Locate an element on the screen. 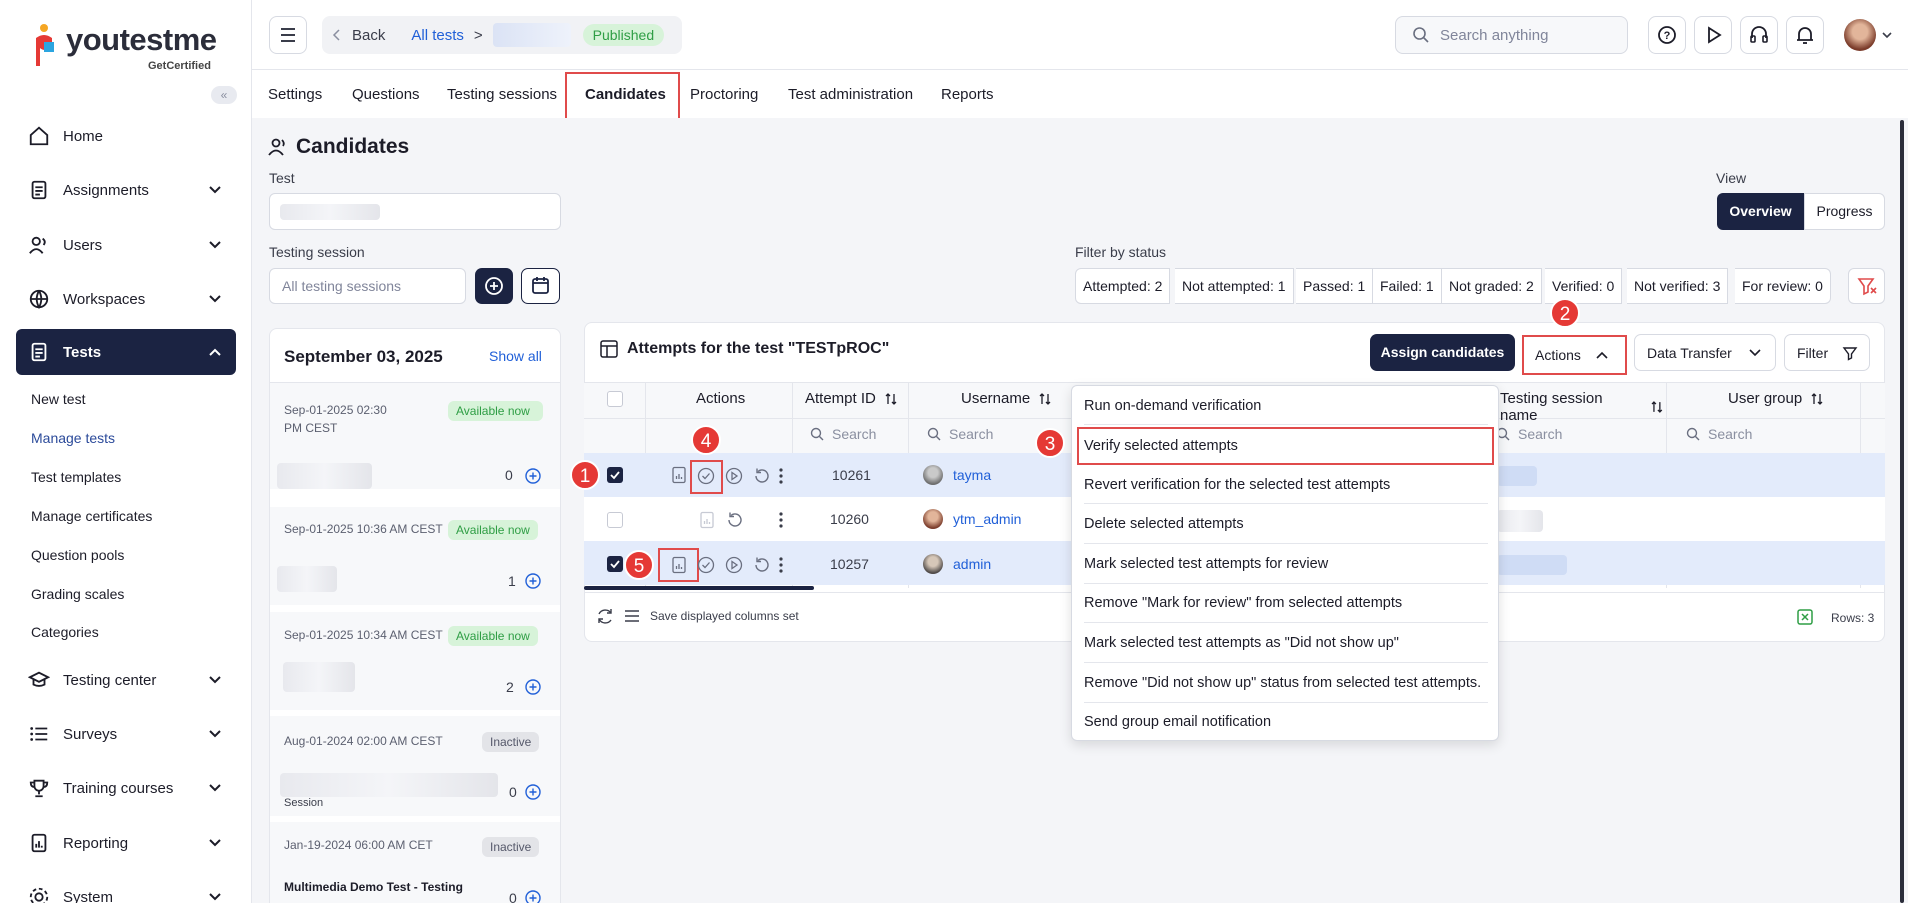 The image size is (1908, 903). sidebar-sub-manage-tests: Manage tests is located at coordinates (73, 438).